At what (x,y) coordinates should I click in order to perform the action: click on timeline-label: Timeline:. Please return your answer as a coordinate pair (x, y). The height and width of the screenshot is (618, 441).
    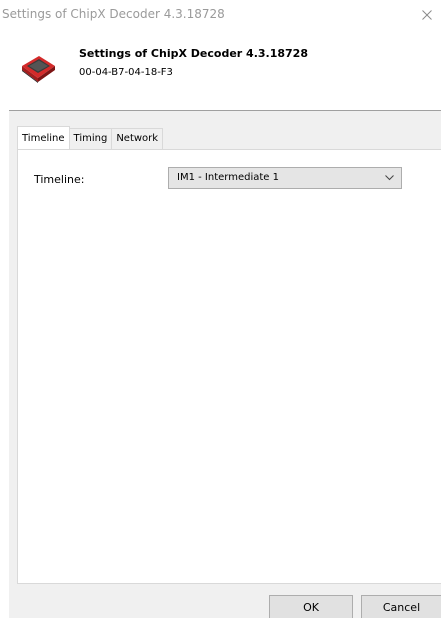
    Looking at the image, I should click on (59, 179).